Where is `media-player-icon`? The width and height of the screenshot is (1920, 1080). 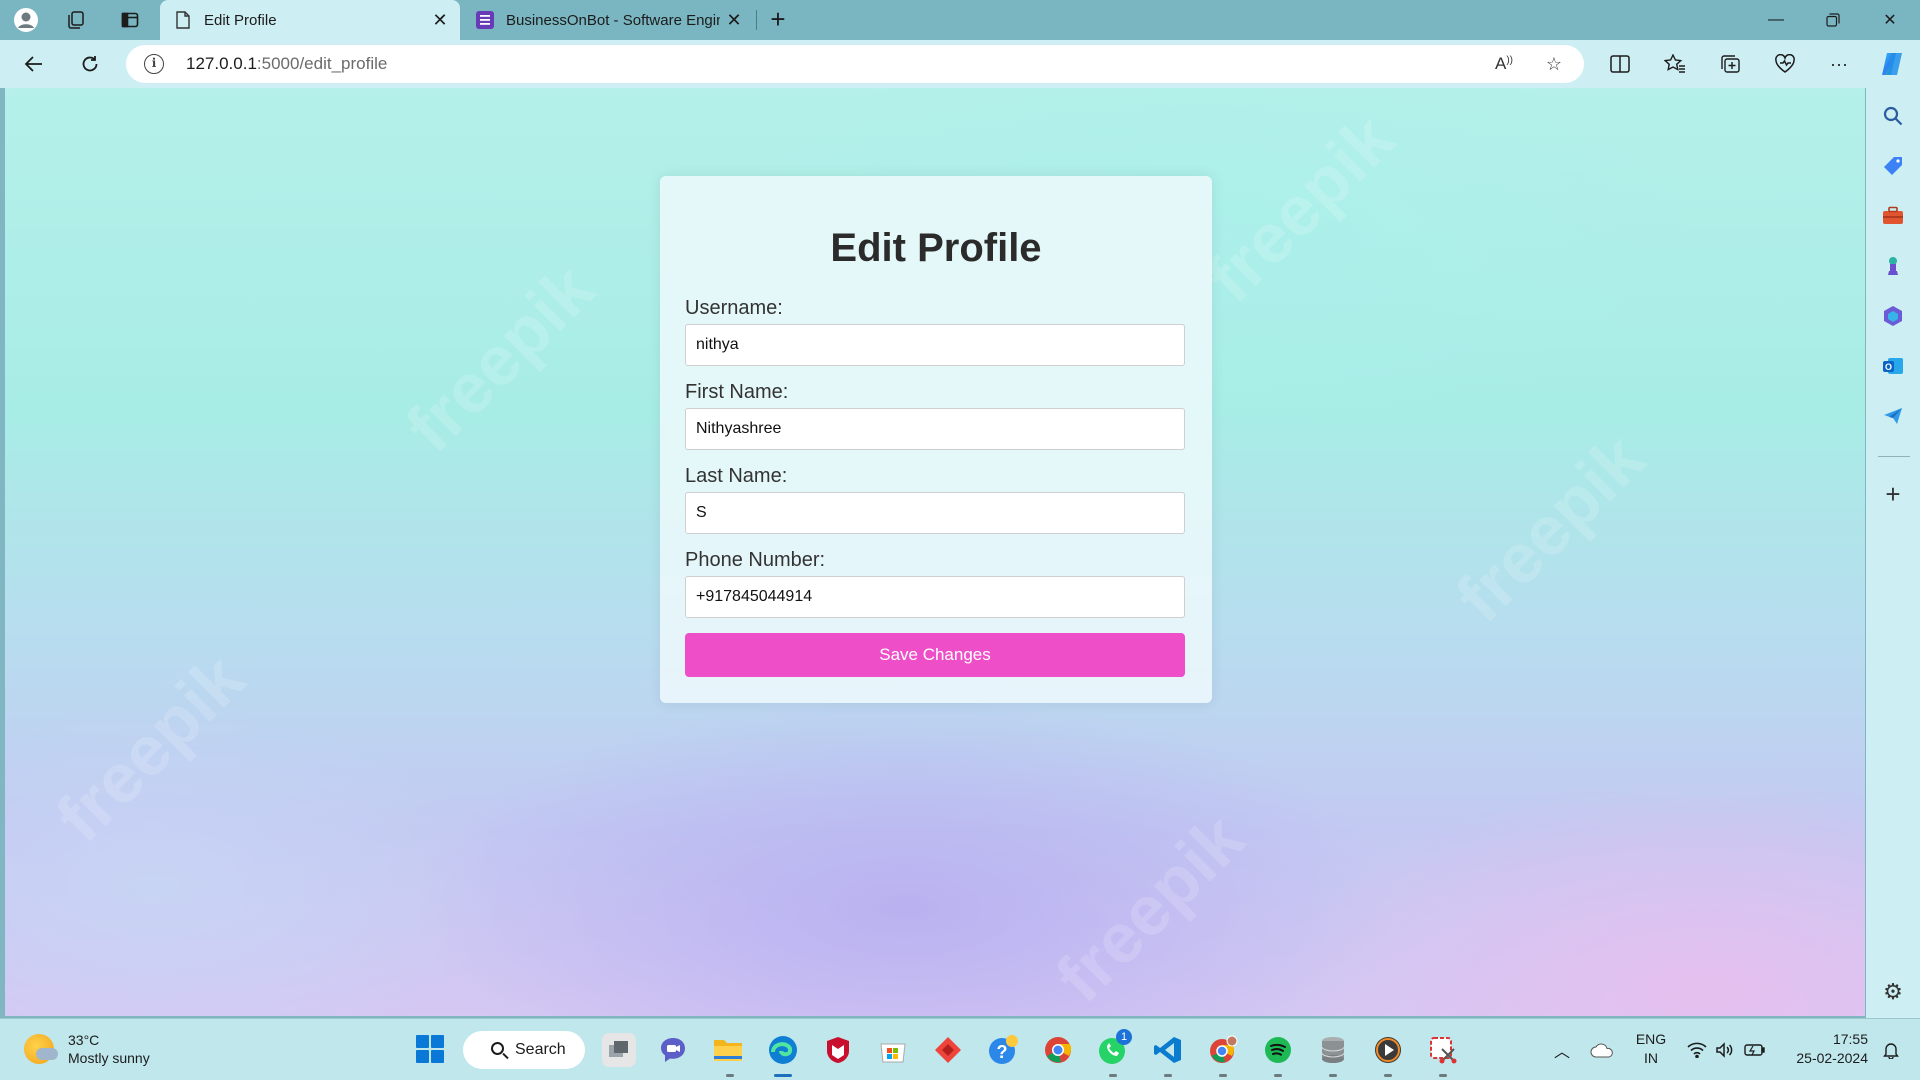 media-player-icon is located at coordinates (1388, 1050).